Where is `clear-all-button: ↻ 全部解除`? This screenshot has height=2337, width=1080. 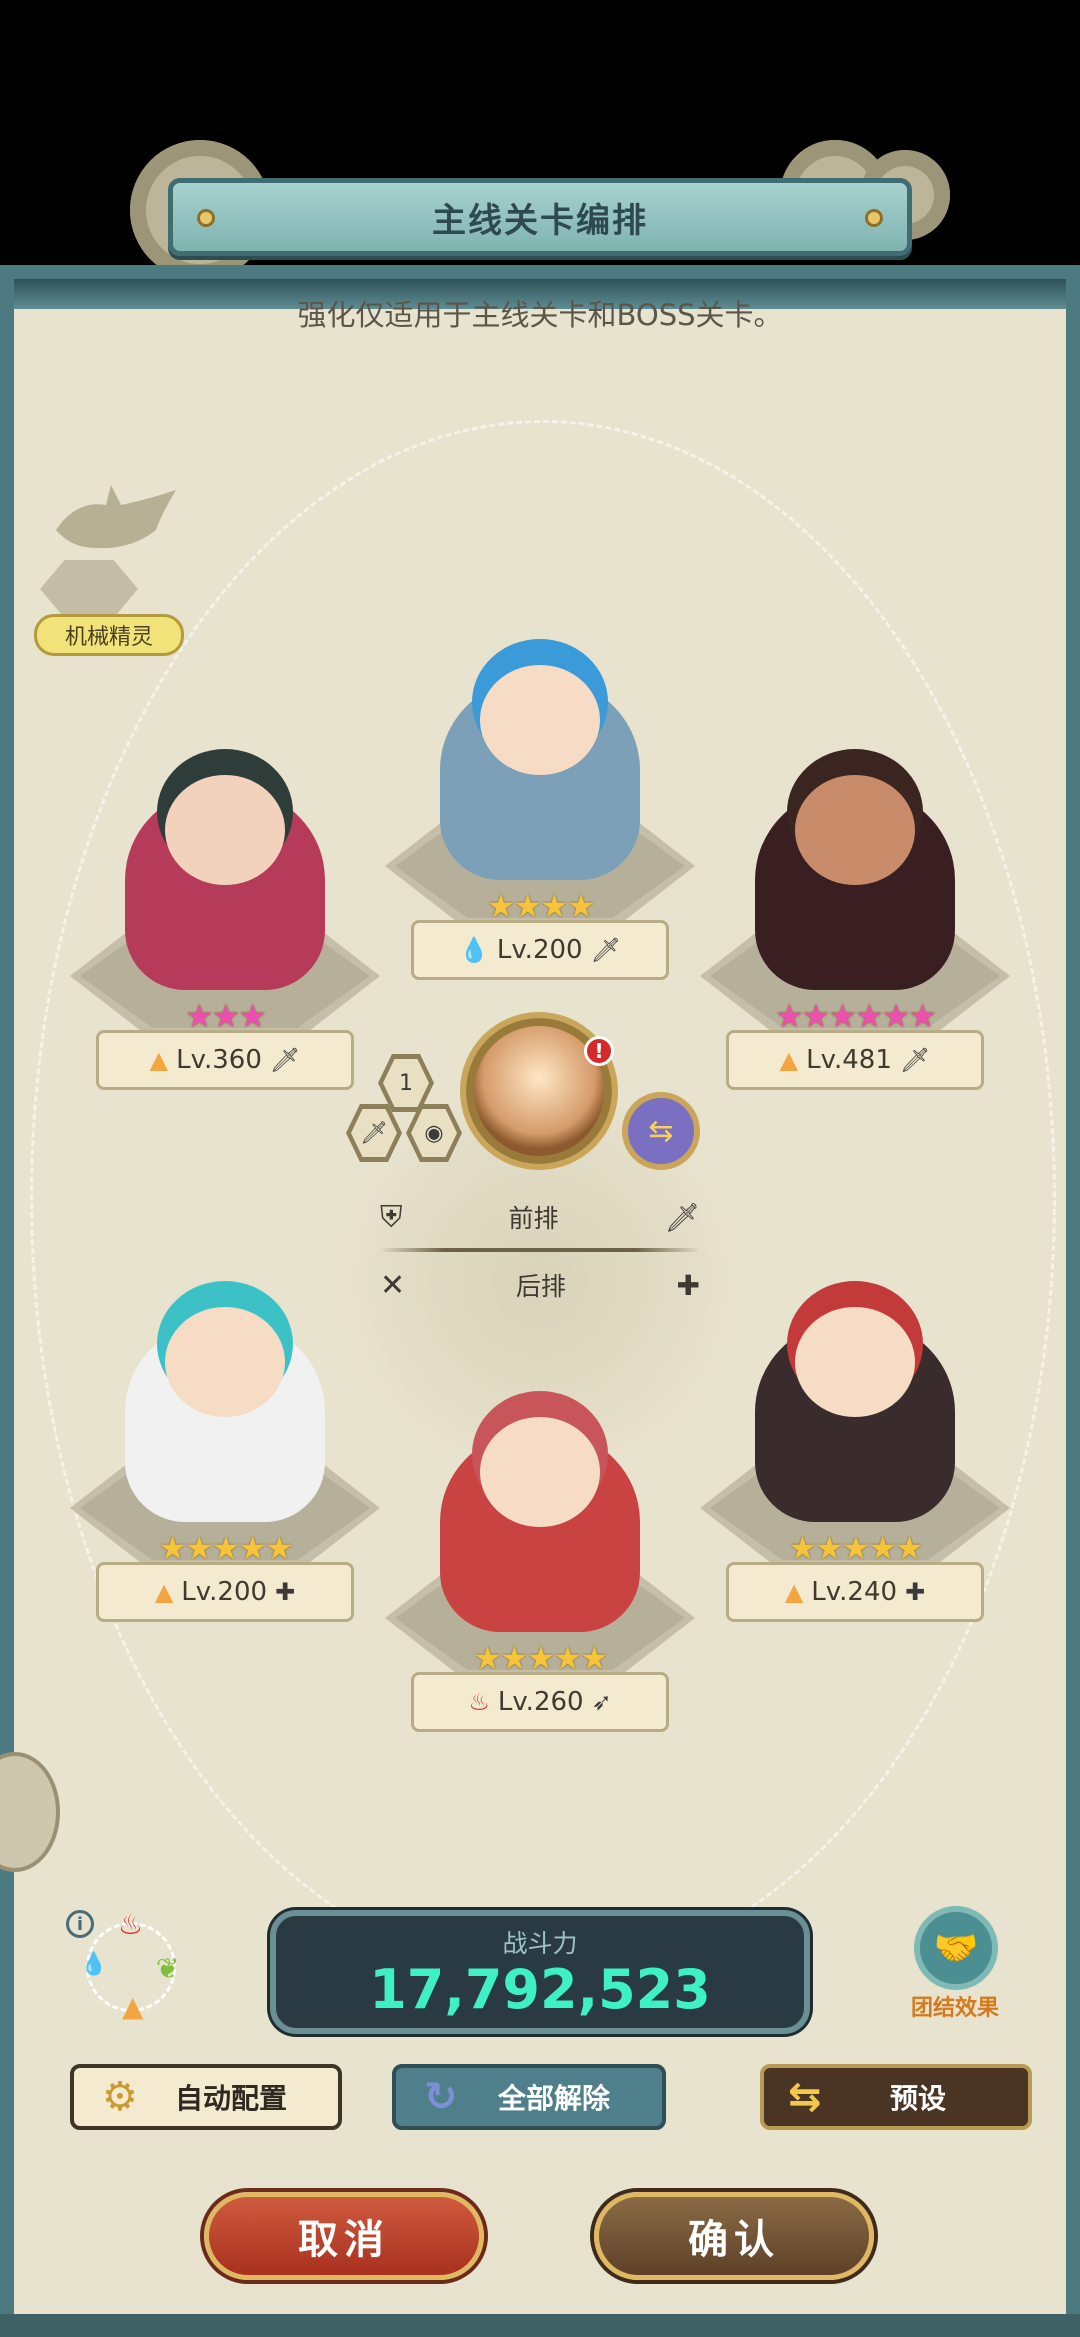
clear-all-button: ↻ 全部解除 is located at coordinates (529, 2097).